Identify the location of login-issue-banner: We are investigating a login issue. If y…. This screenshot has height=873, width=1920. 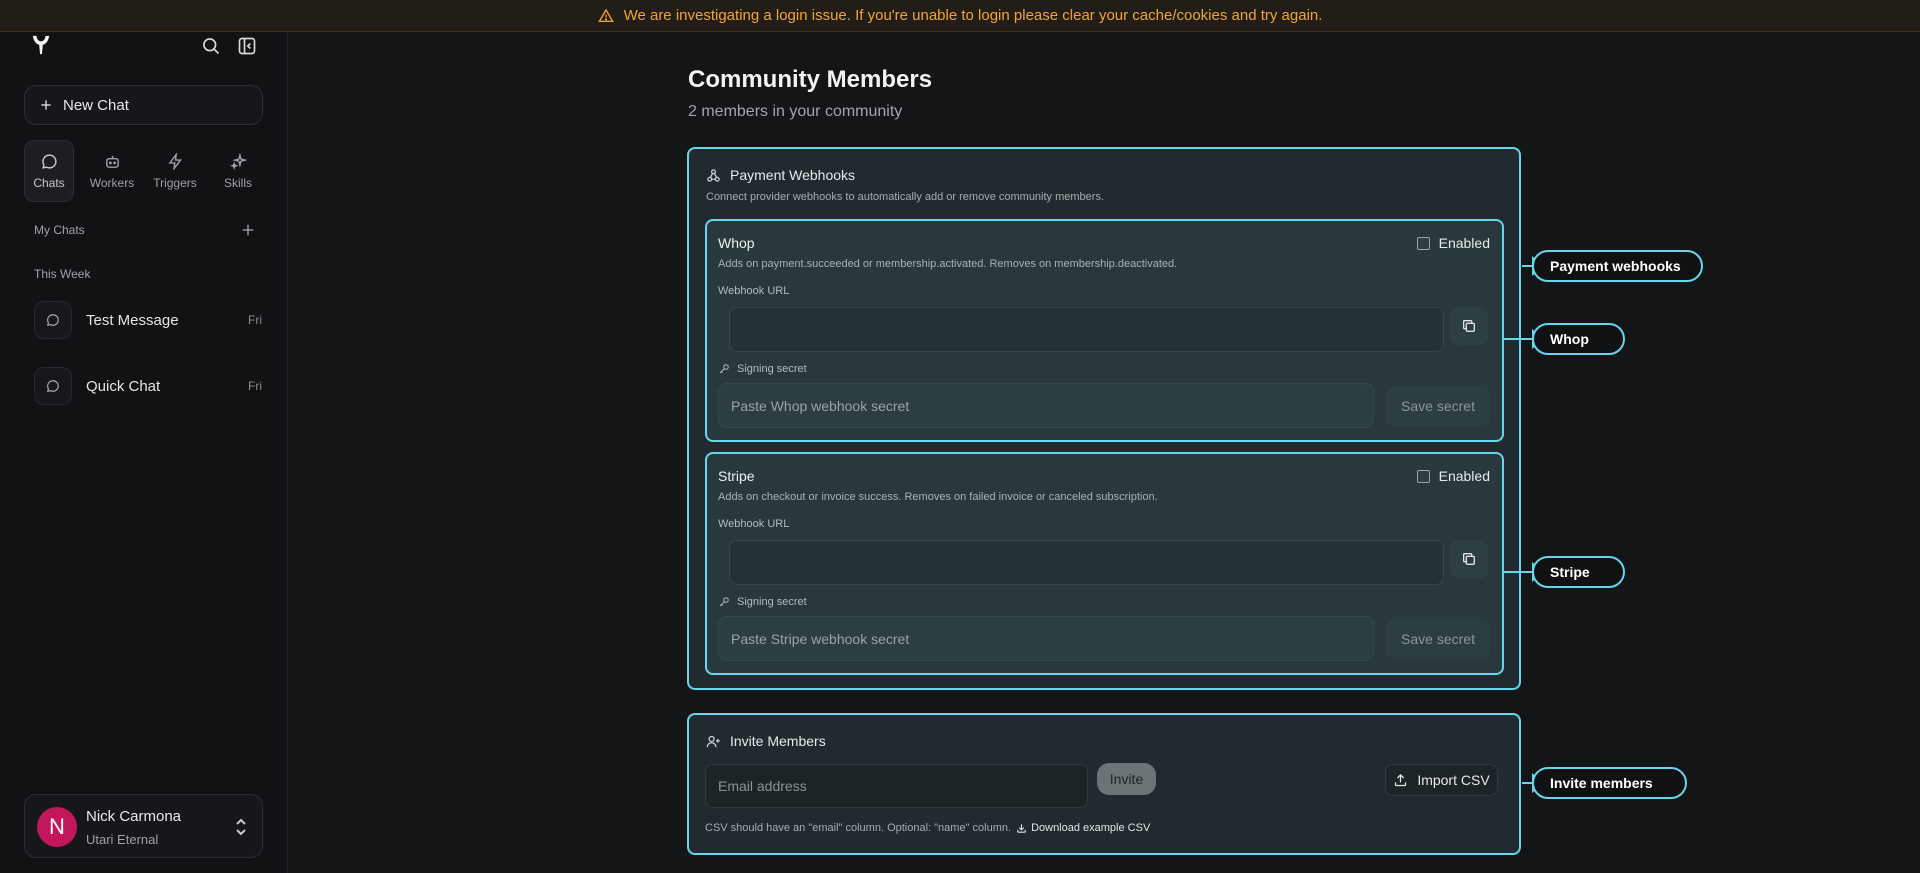
(960, 16).